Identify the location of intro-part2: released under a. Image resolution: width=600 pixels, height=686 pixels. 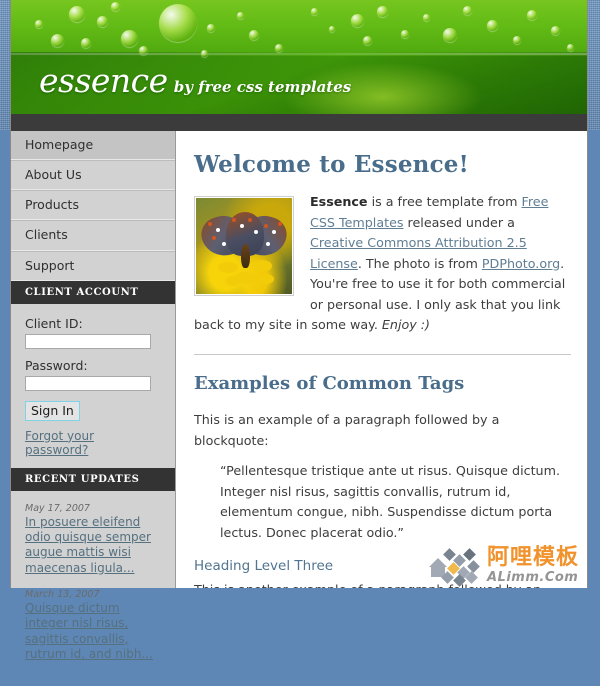
(459, 222).